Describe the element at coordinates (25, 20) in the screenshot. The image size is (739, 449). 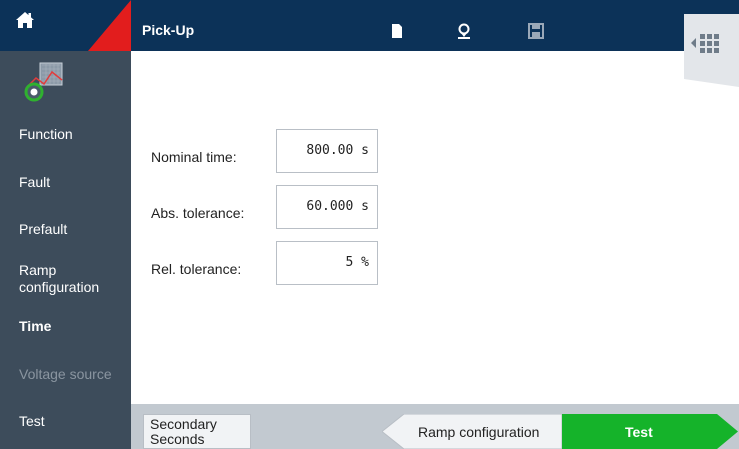
I see `home-icon` at that location.